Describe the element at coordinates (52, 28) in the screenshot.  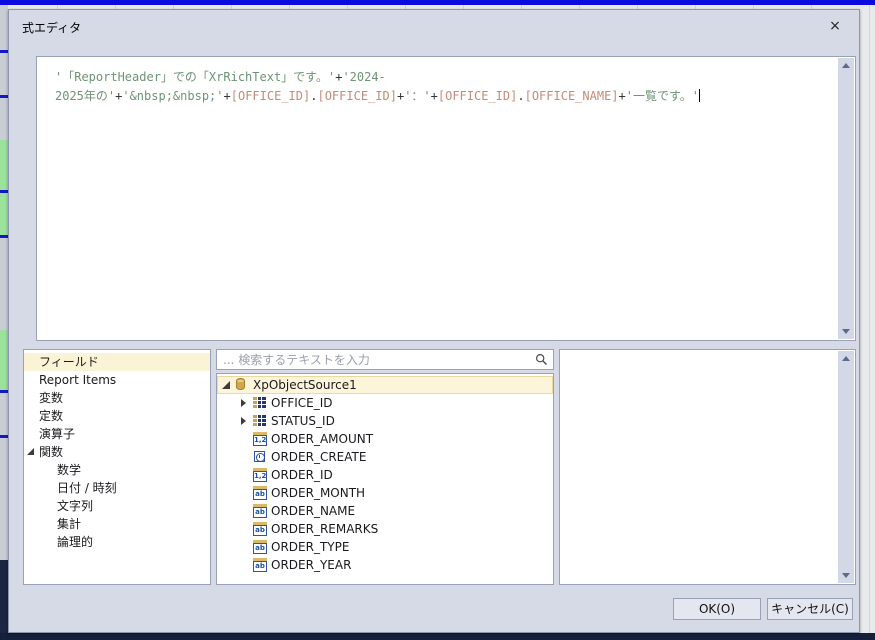
I see `dialog-title: 式エディタ` at that location.